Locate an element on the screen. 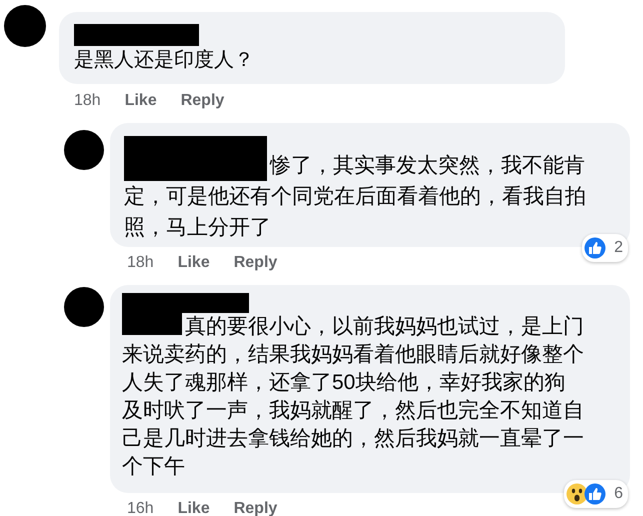 This screenshot has width=643, height=516. reactions-badge: 6 is located at coordinates (596, 494).